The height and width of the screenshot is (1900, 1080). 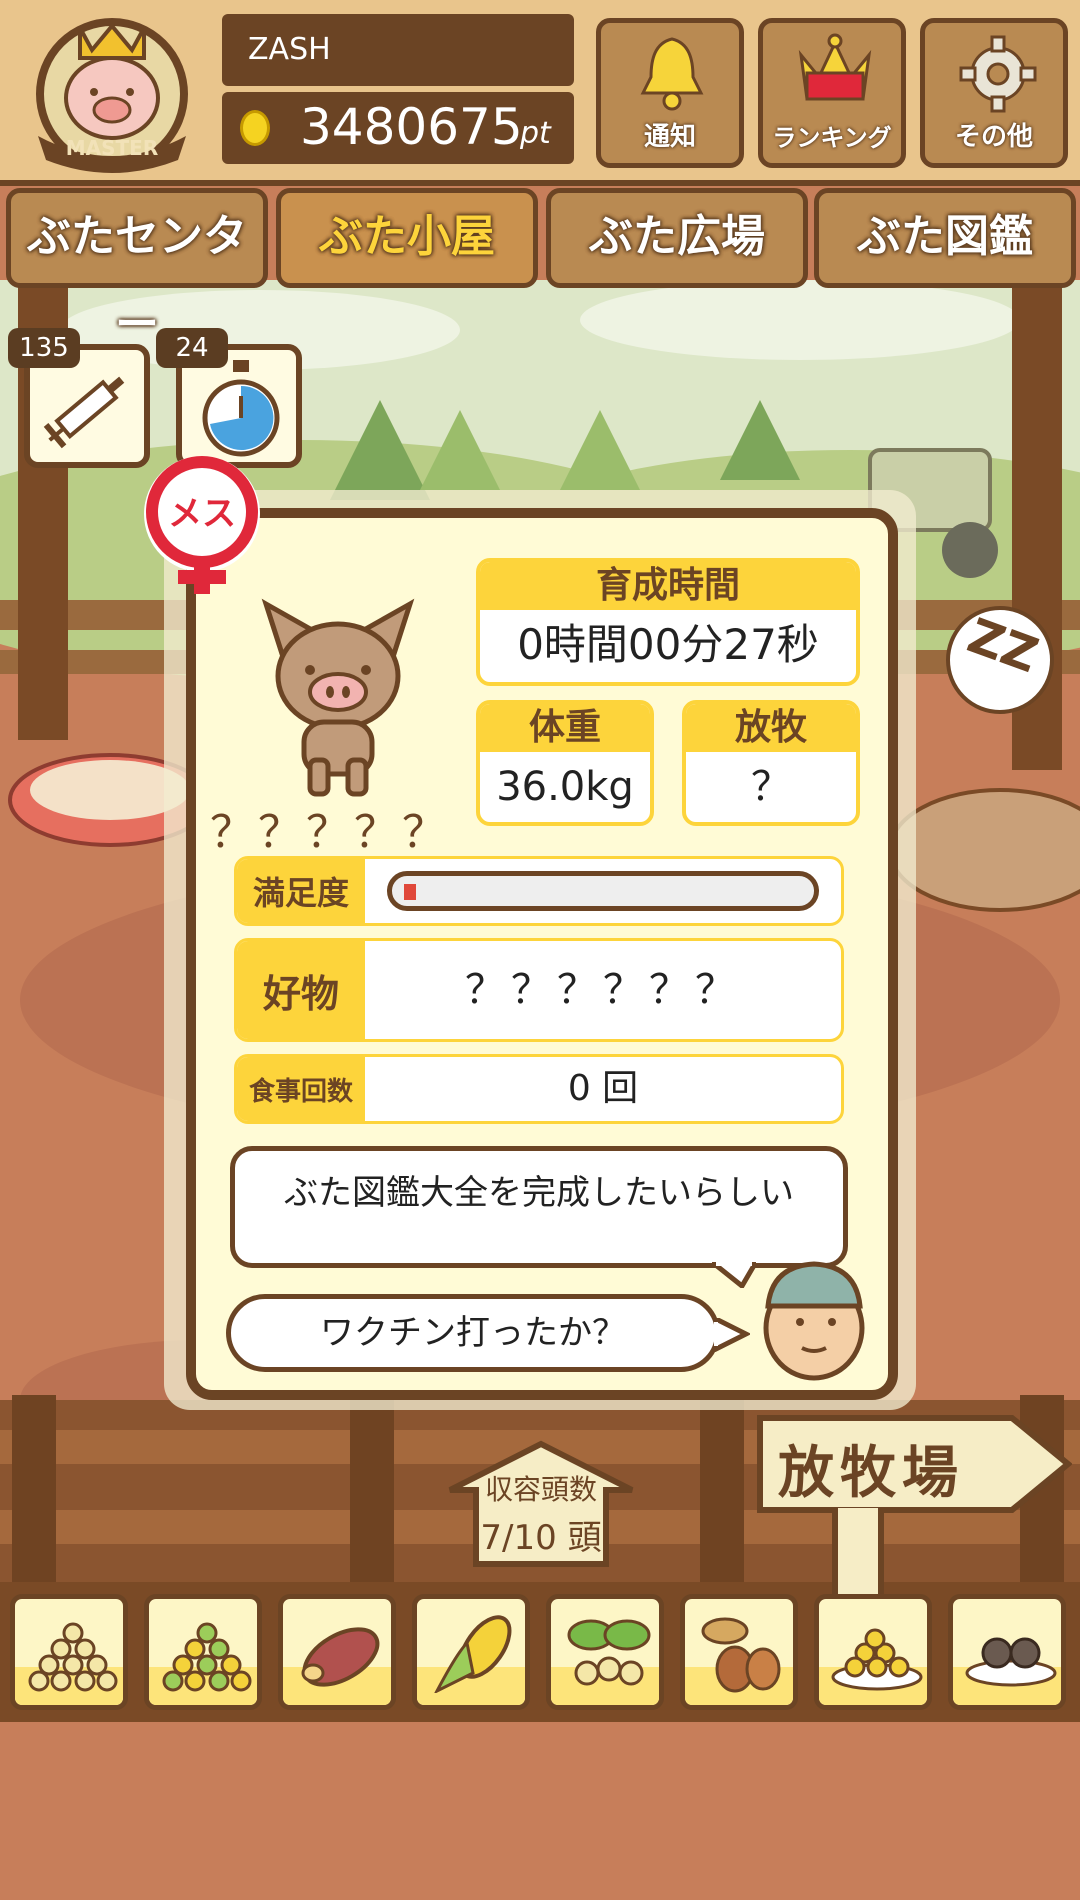 I want to click on satisfaction-label: 満足度, so click(x=301, y=891).